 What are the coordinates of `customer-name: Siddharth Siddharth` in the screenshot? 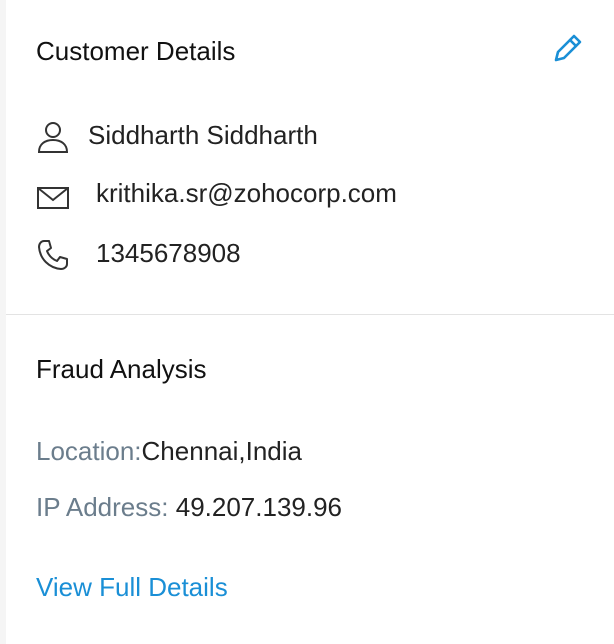 It's located at (203, 135).